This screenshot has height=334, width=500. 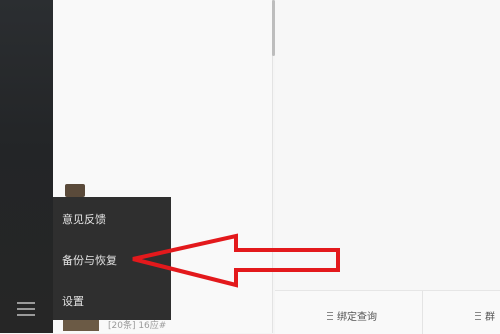 I want to click on hamburger-icon, so click(x=26, y=309).